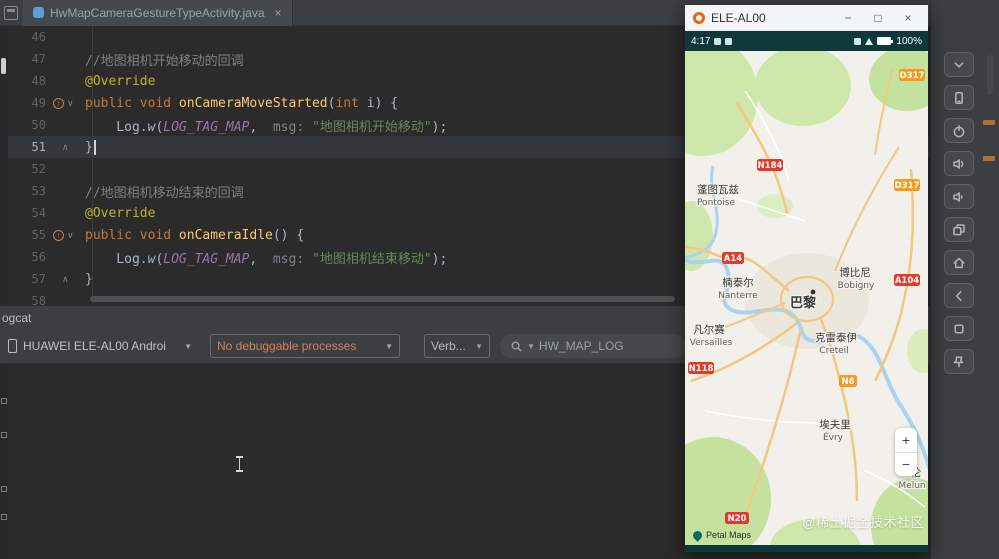 The height and width of the screenshot is (559, 999). I want to click on pin-icon, so click(958, 361).